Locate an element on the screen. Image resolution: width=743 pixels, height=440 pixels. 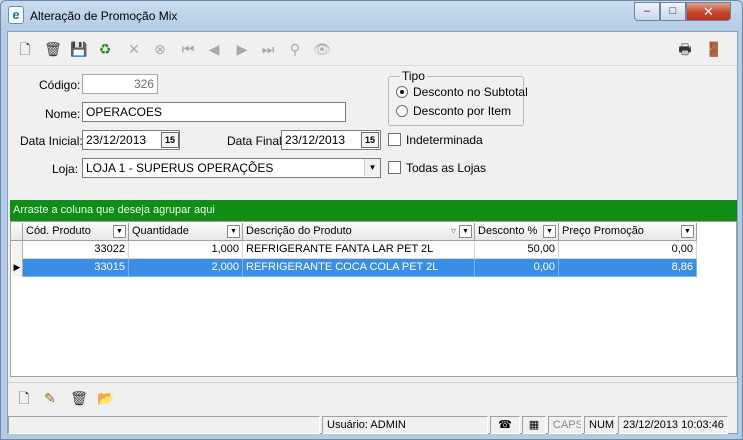
add-item-icon: 🗋 is located at coordinates (24, 398).